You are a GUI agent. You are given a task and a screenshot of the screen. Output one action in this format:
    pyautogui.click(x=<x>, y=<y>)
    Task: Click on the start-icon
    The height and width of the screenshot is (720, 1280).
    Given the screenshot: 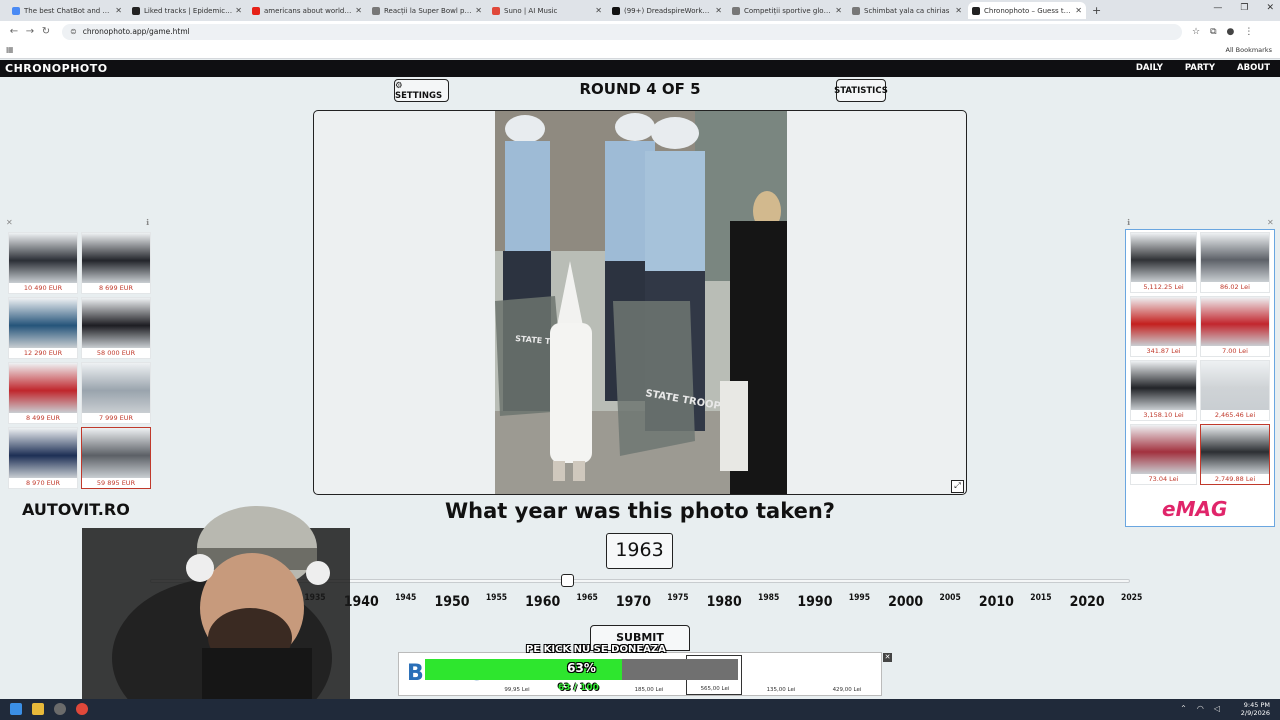 What is the action you would take?
    pyautogui.click(x=16, y=709)
    